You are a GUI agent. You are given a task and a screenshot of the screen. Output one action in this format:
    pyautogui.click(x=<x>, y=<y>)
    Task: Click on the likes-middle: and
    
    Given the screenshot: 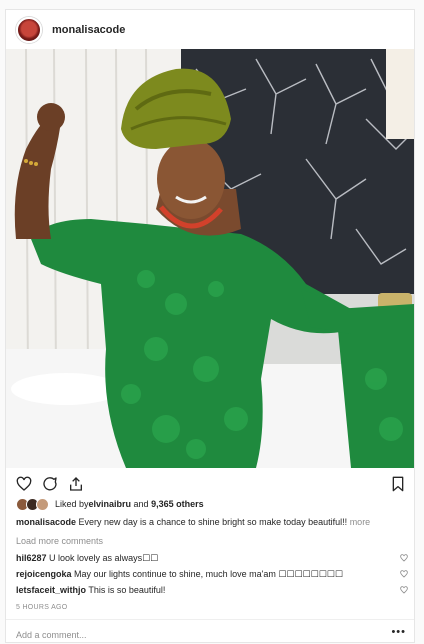 What is the action you would take?
    pyautogui.click(x=141, y=504)
    